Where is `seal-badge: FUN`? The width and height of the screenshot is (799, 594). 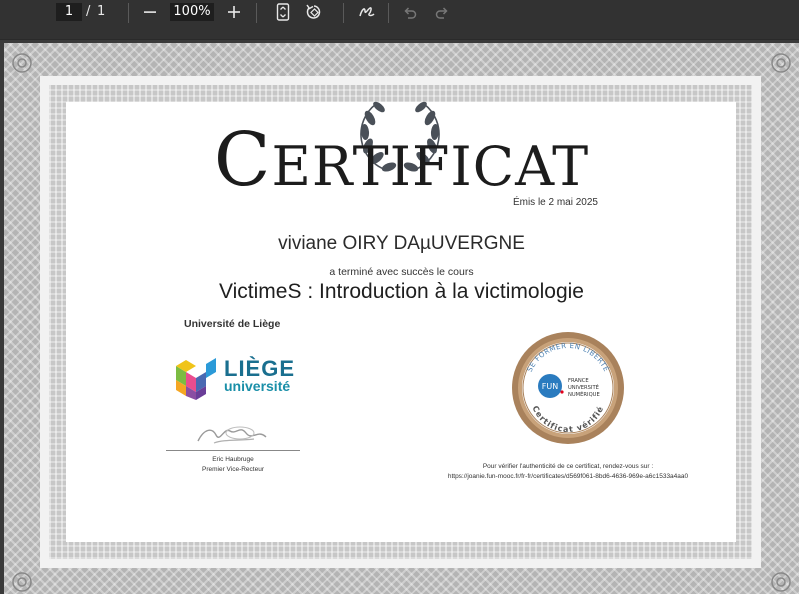
seal-badge: FUN is located at coordinates (550, 386).